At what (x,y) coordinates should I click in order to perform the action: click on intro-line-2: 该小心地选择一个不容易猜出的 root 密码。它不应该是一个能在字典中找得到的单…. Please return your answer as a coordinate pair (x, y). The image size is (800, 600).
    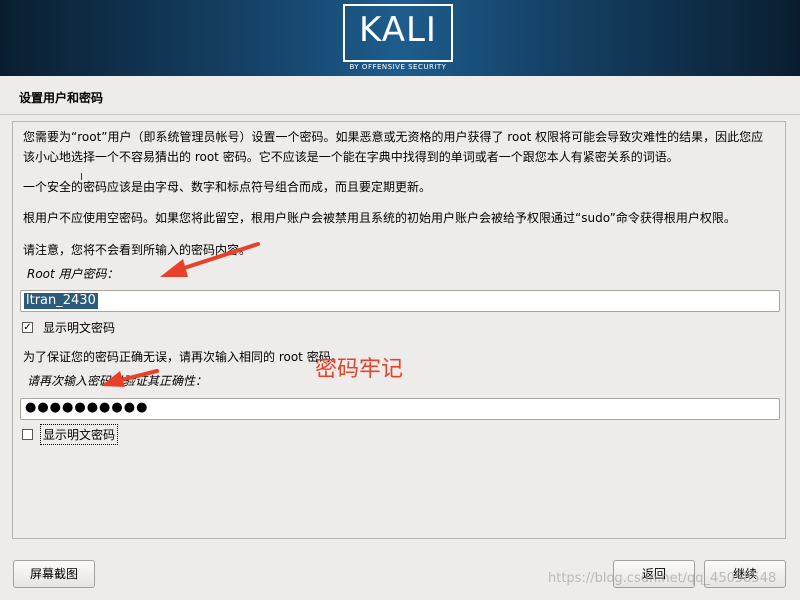
    Looking at the image, I should click on (351, 157).